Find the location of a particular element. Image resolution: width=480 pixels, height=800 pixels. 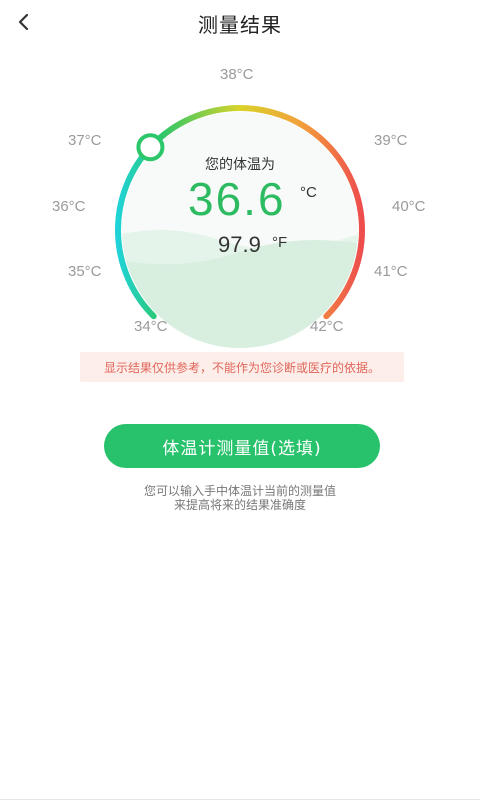

disclaimer-notice: 显示结果仅供参考，不能作为您诊断或医疗的依据。 is located at coordinates (242, 367).